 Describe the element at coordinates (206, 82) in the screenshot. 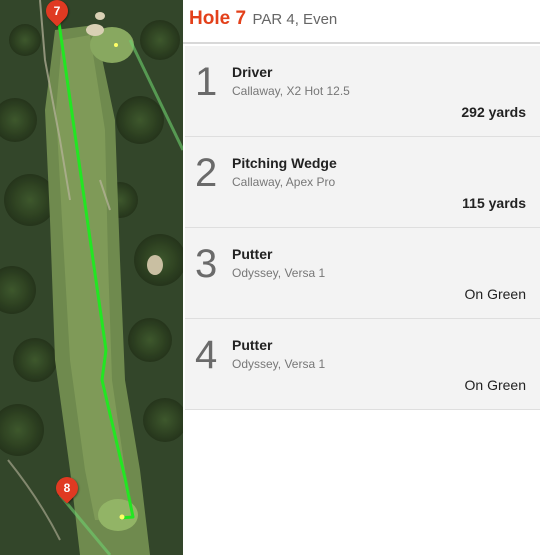

I see `shot-number: 1` at that location.